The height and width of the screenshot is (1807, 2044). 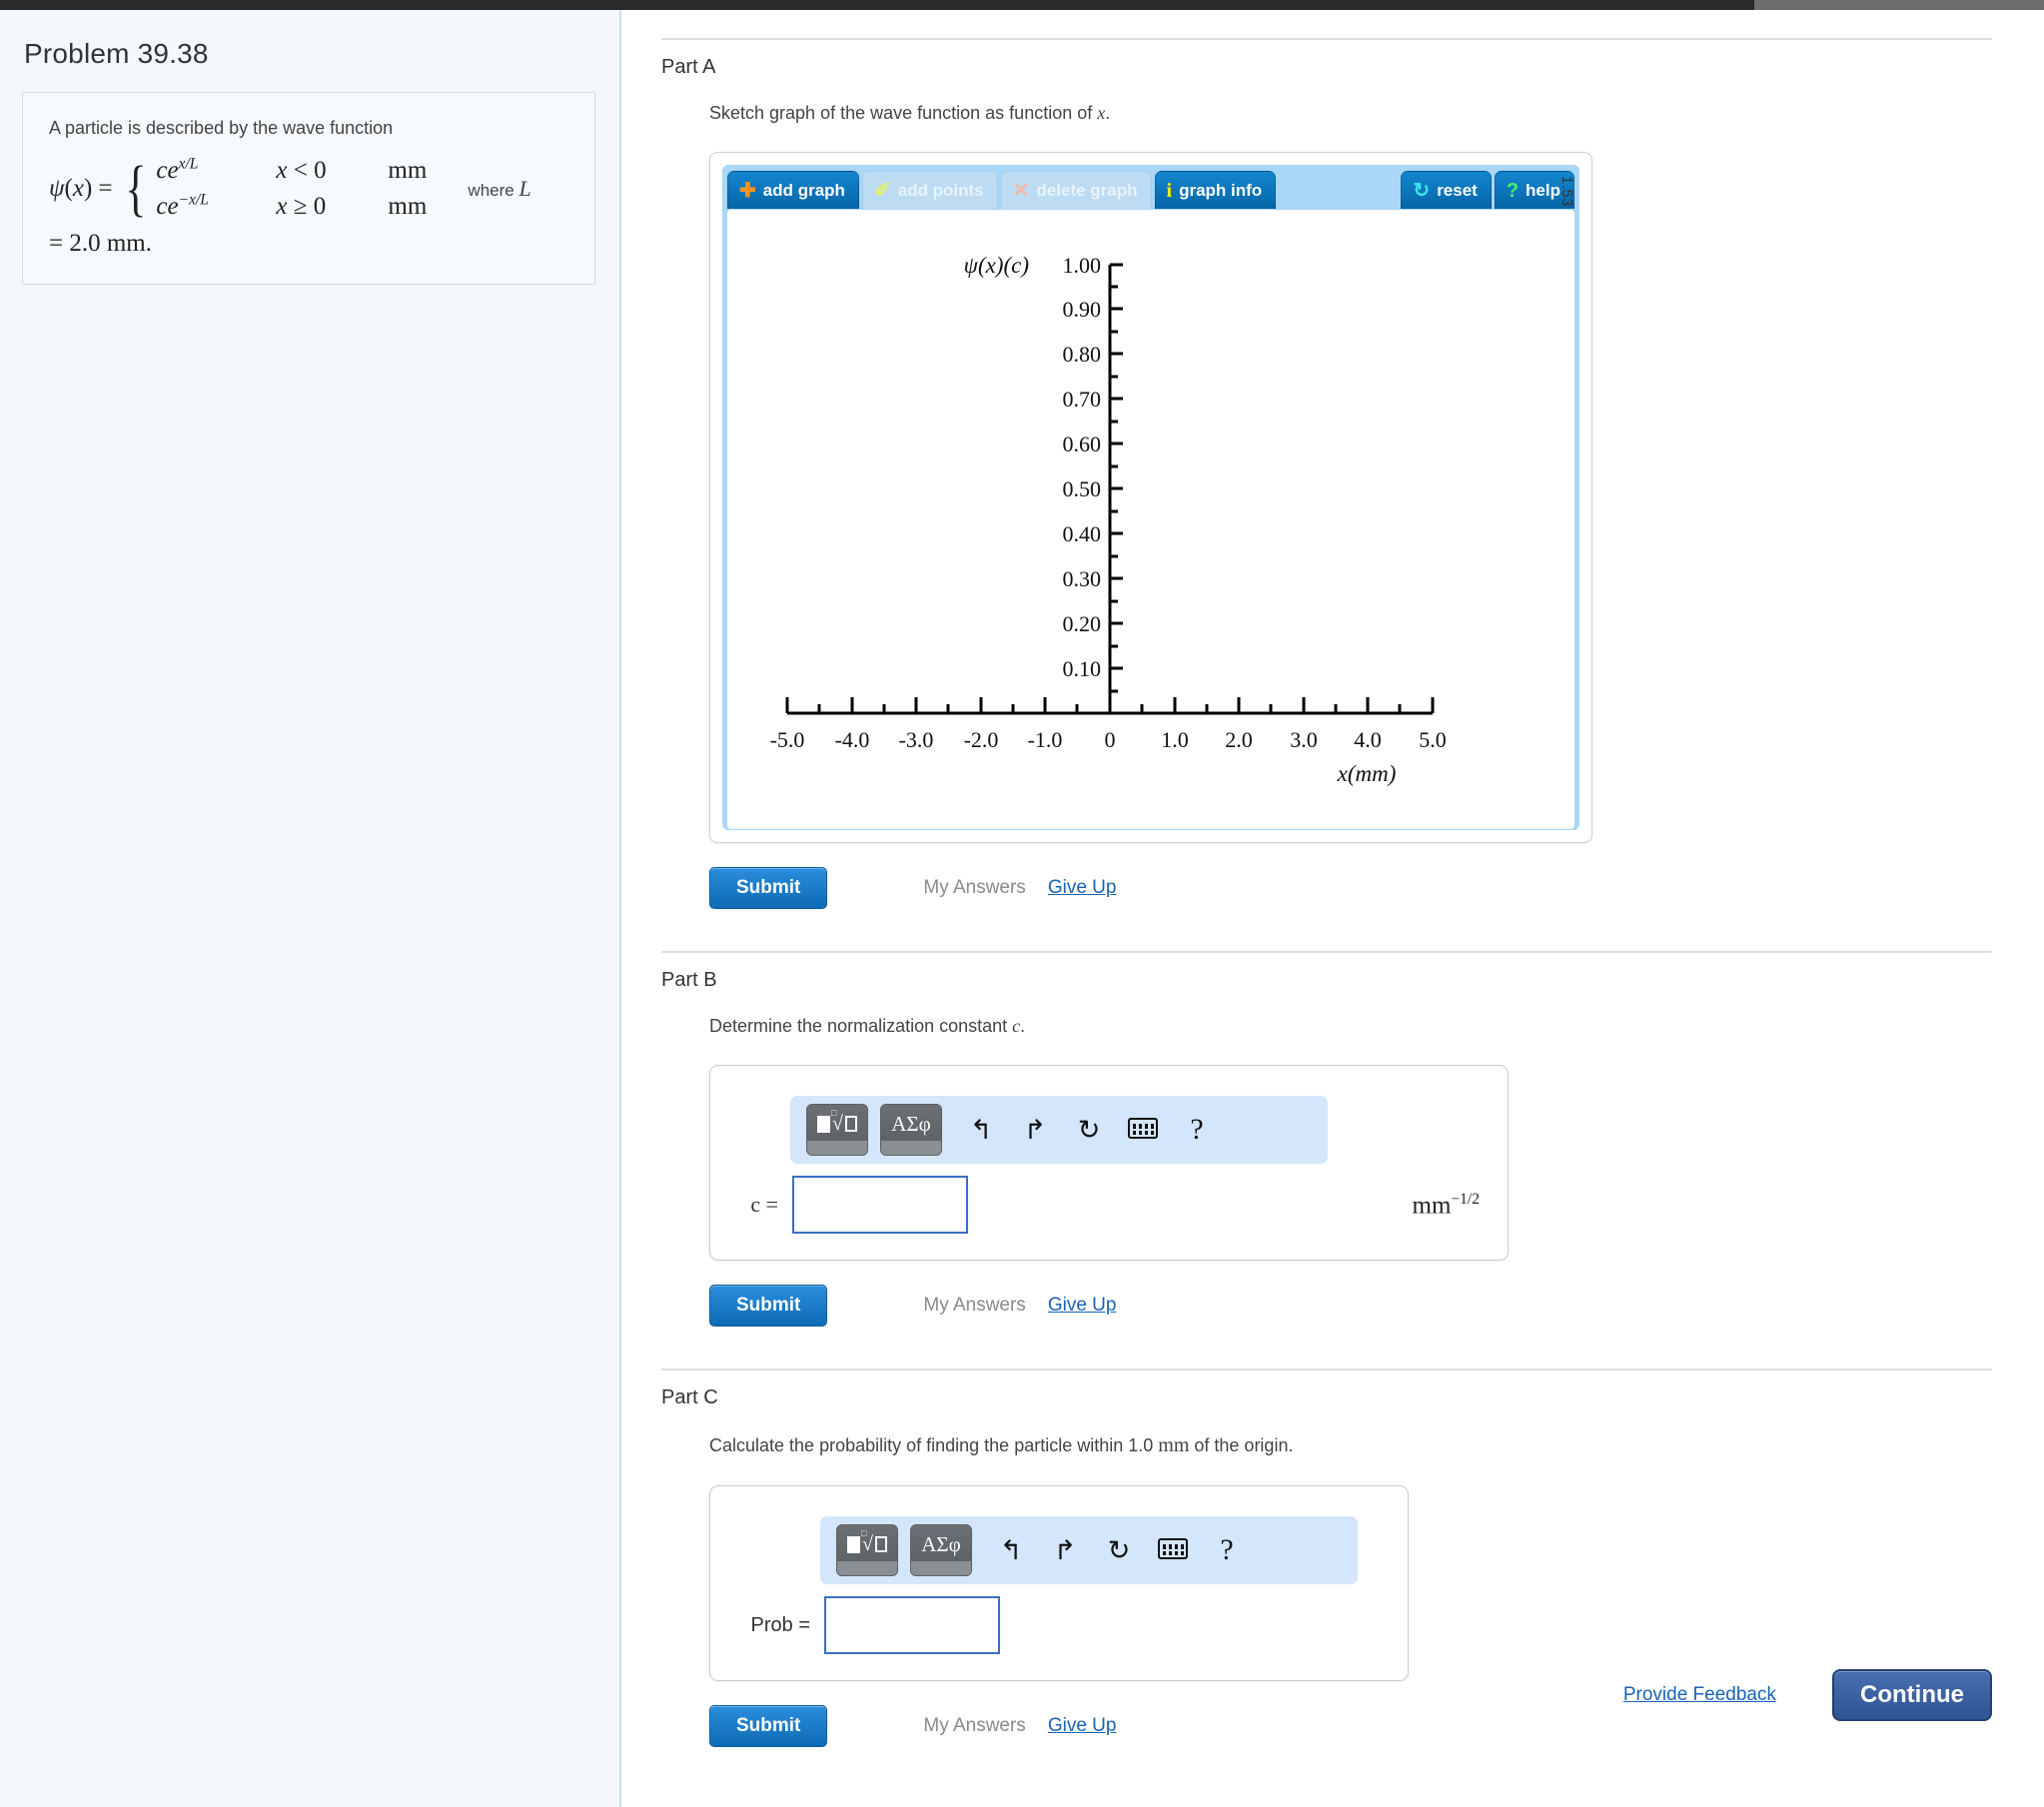 What do you see at coordinates (981, 739) in the screenshot?
I see `svg-text: -2.0` at bounding box center [981, 739].